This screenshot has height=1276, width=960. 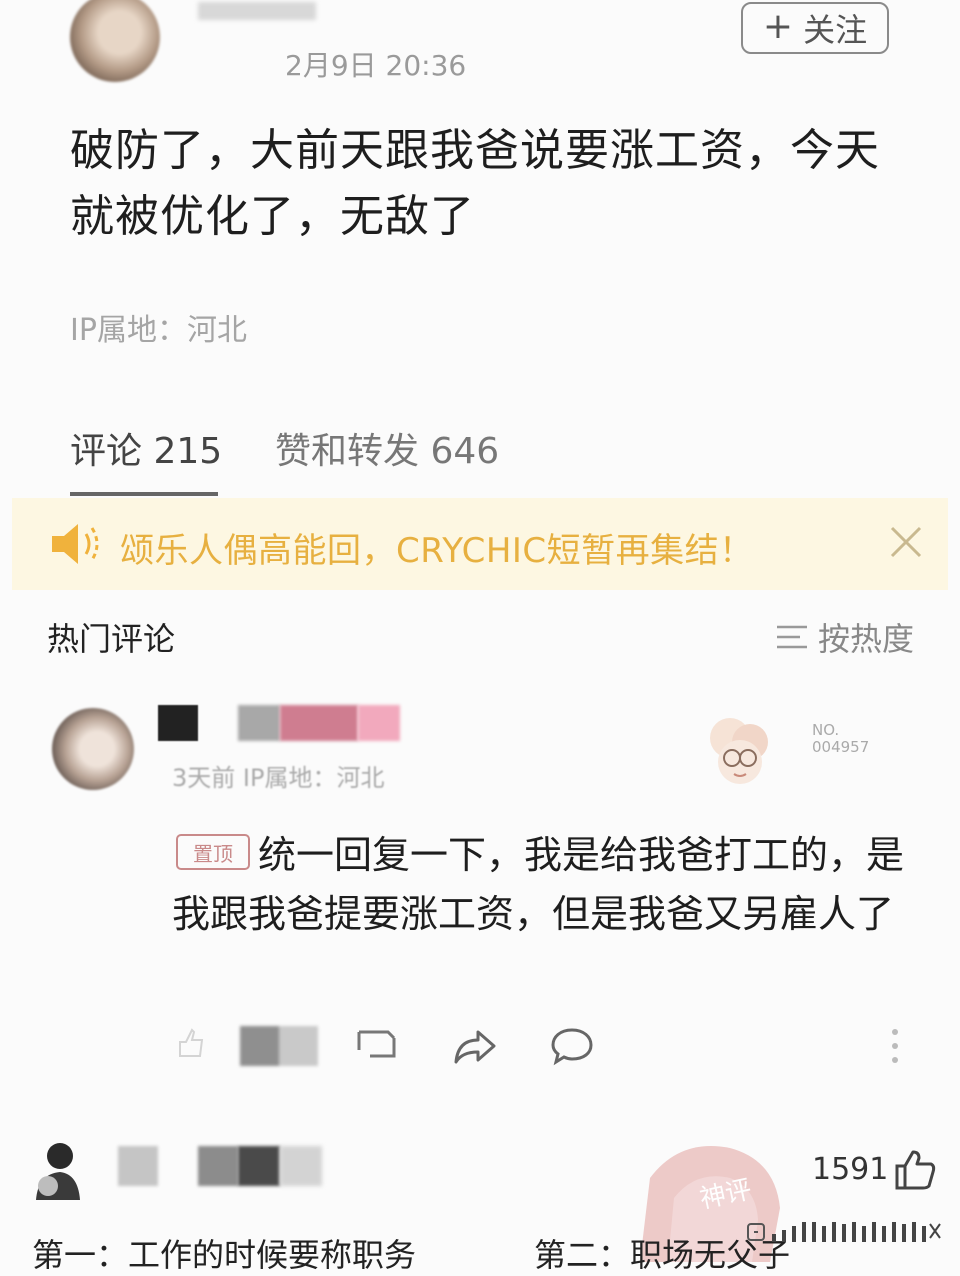 I want to click on hot-comments-title: 热门评论, so click(x=111, y=639).